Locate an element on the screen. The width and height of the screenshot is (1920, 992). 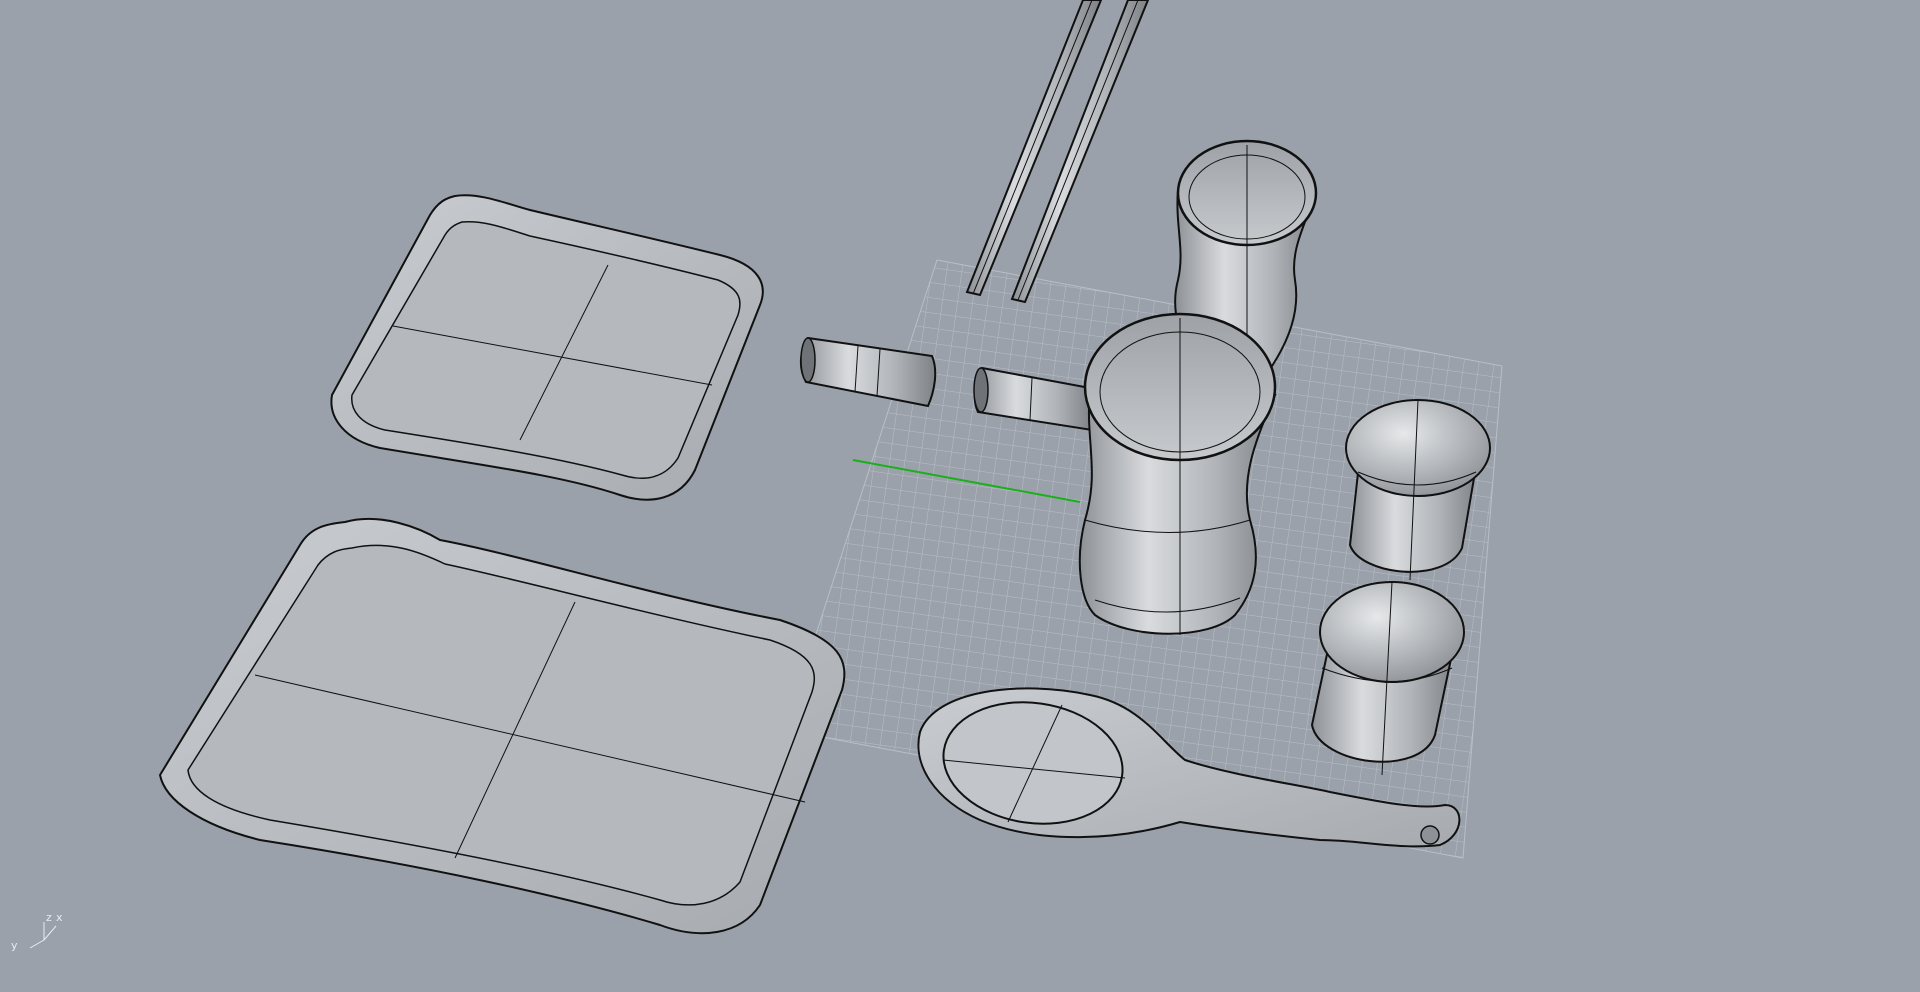
axis-z-label: z is located at coordinates (49, 917).